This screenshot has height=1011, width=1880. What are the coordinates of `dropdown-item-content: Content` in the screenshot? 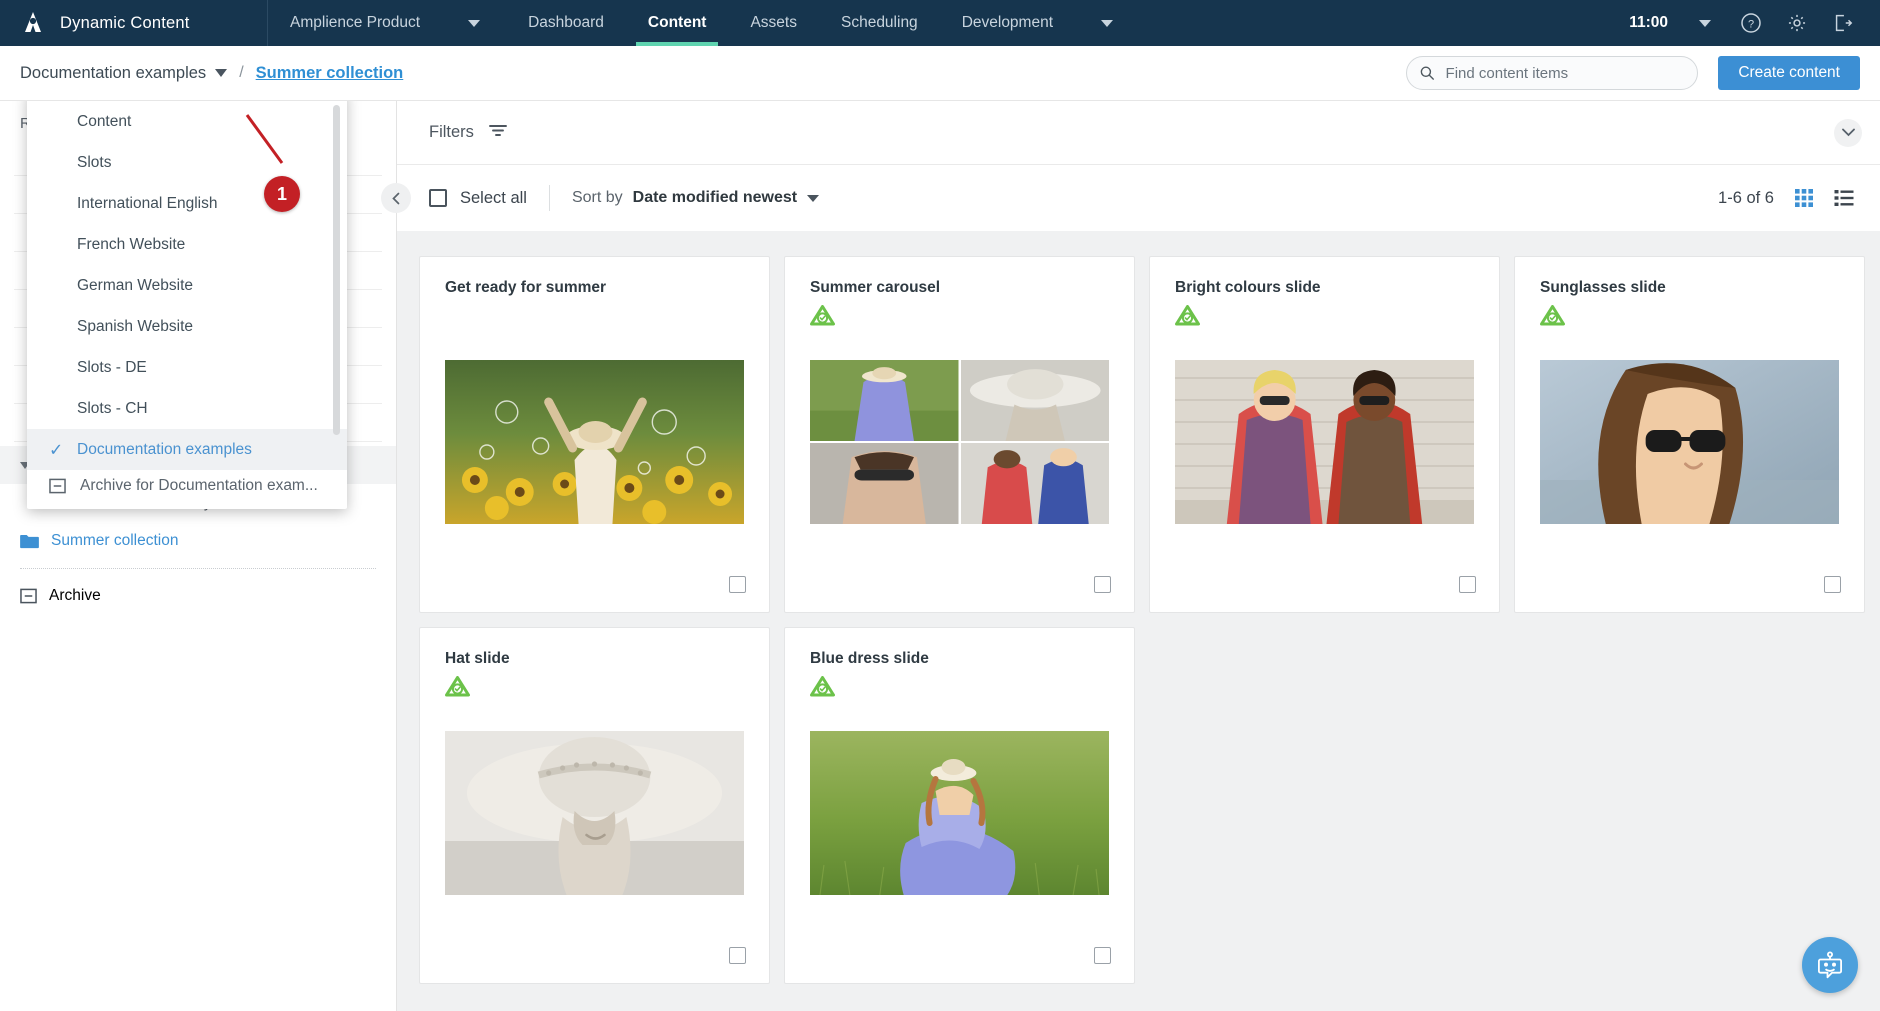 It's located at (187, 121).